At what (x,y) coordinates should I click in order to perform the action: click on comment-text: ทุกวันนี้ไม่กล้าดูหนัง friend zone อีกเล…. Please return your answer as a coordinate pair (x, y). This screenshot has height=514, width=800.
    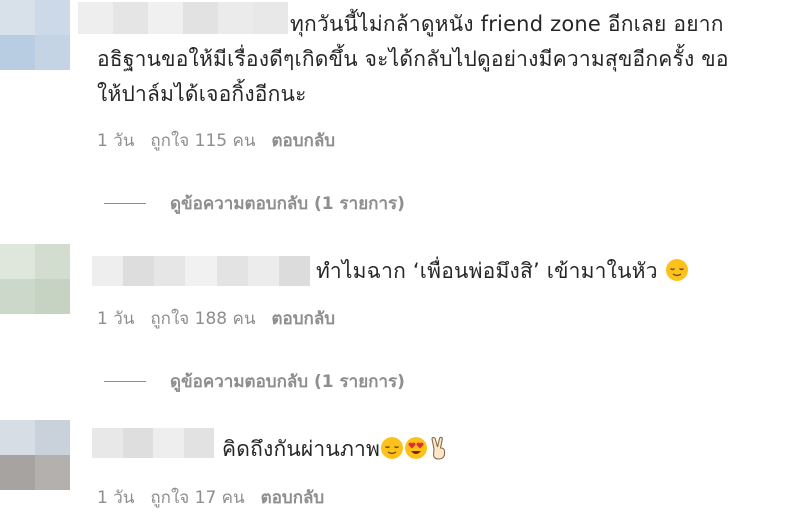
    Looking at the image, I should click on (507, 24).